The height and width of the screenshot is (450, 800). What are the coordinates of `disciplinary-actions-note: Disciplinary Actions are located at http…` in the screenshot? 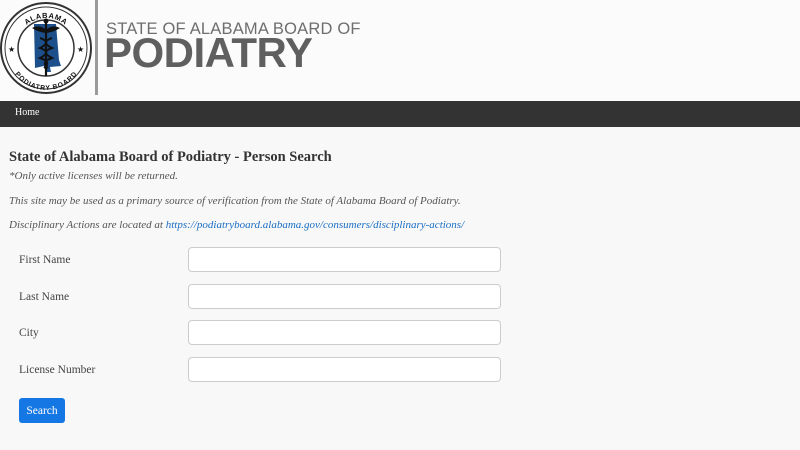 It's located at (236, 225).